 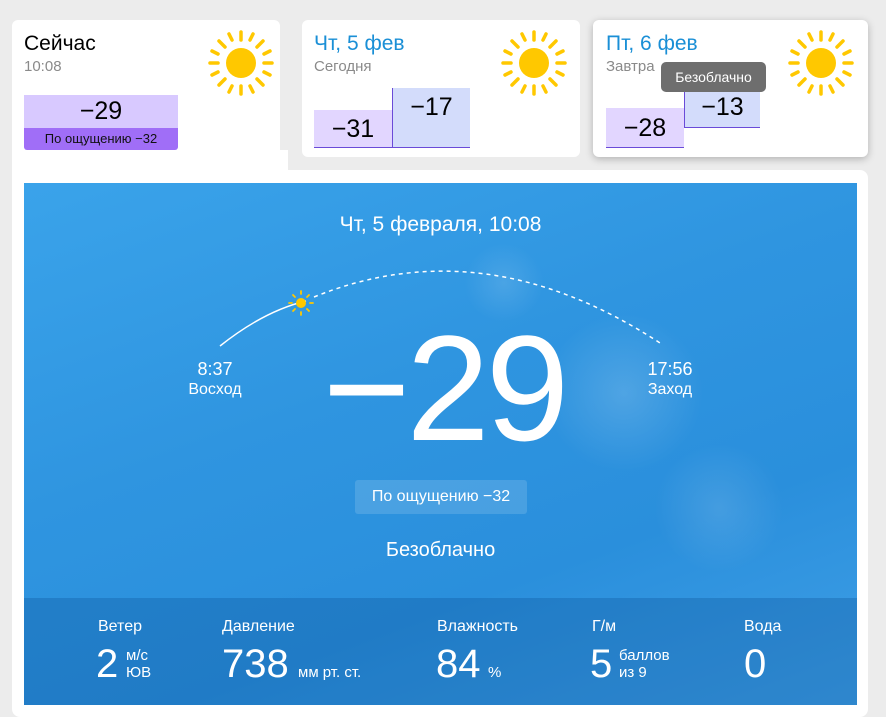 What do you see at coordinates (101, 111) in the screenshot?
I see `now-temperature: −29` at bounding box center [101, 111].